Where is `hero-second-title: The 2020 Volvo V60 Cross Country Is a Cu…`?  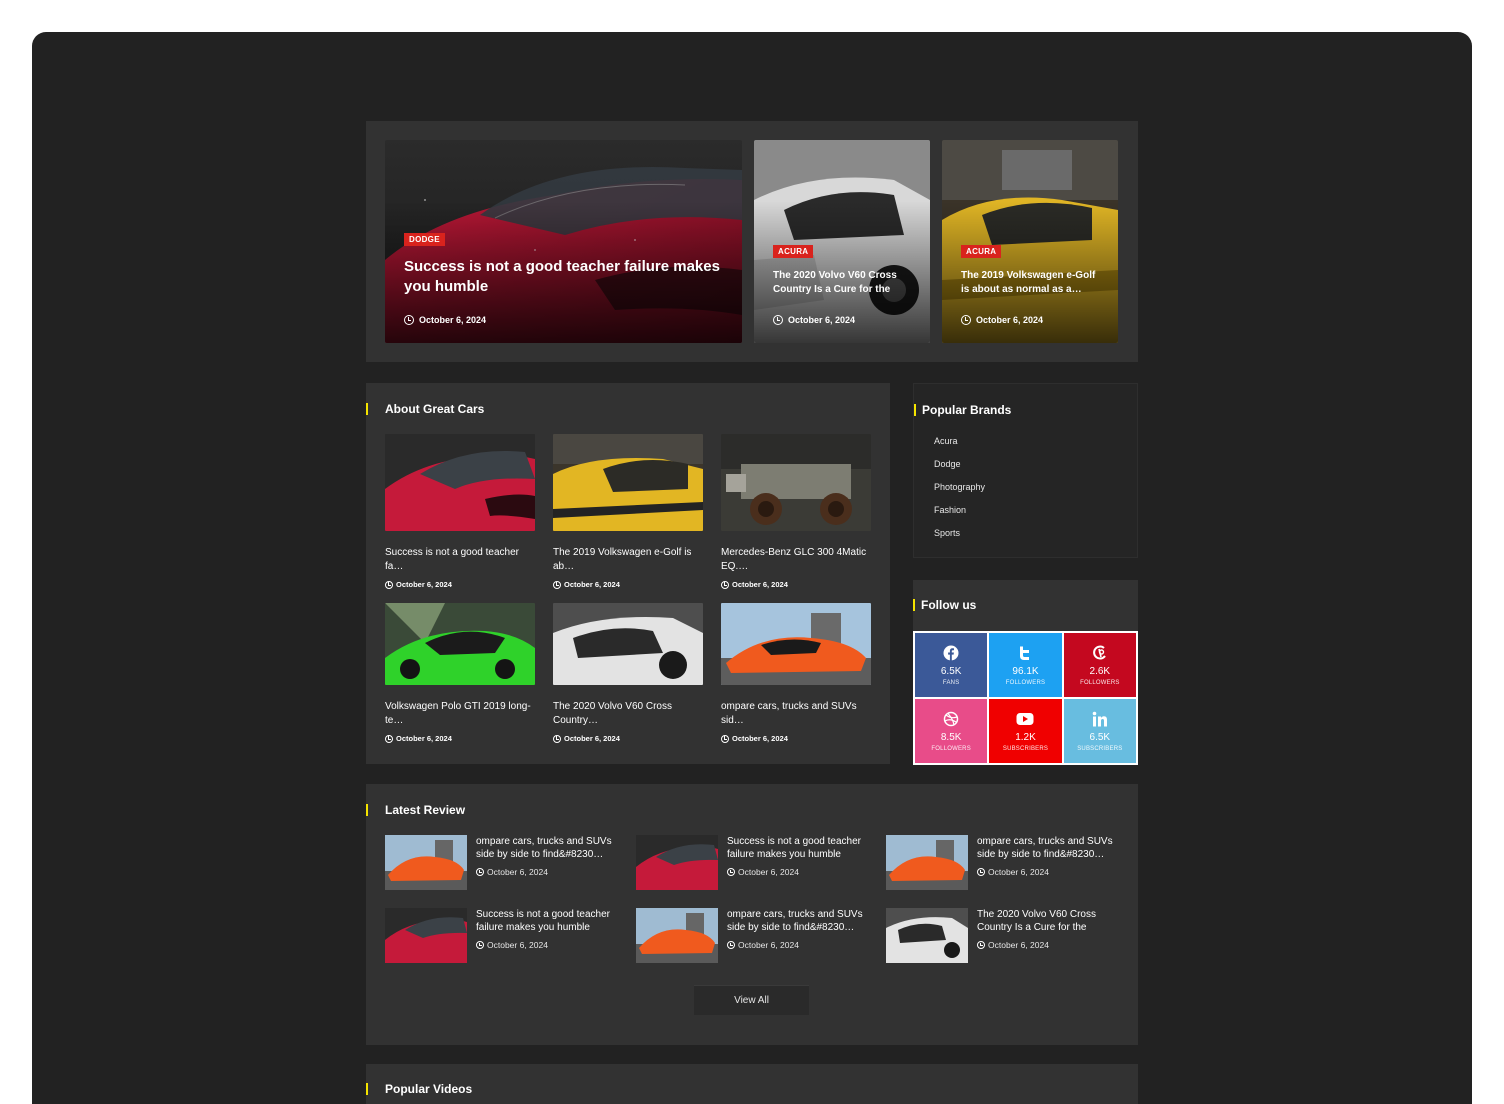 hero-second-title: The 2020 Volvo V60 Cross Country Is a Cu… is located at coordinates (842, 283).